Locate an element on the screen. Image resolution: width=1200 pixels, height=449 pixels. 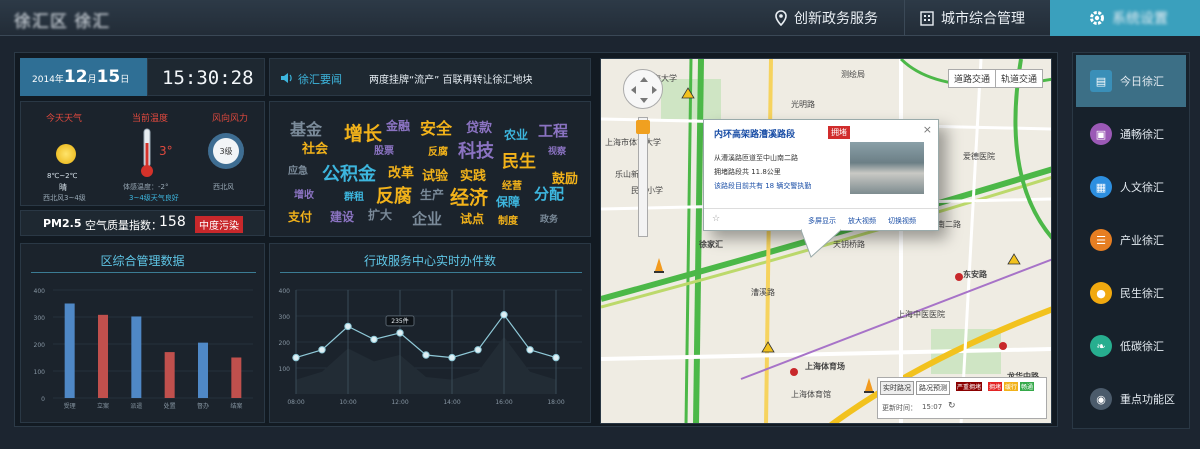
place-label: 上海市体育大学 is located at coordinates (633, 142).